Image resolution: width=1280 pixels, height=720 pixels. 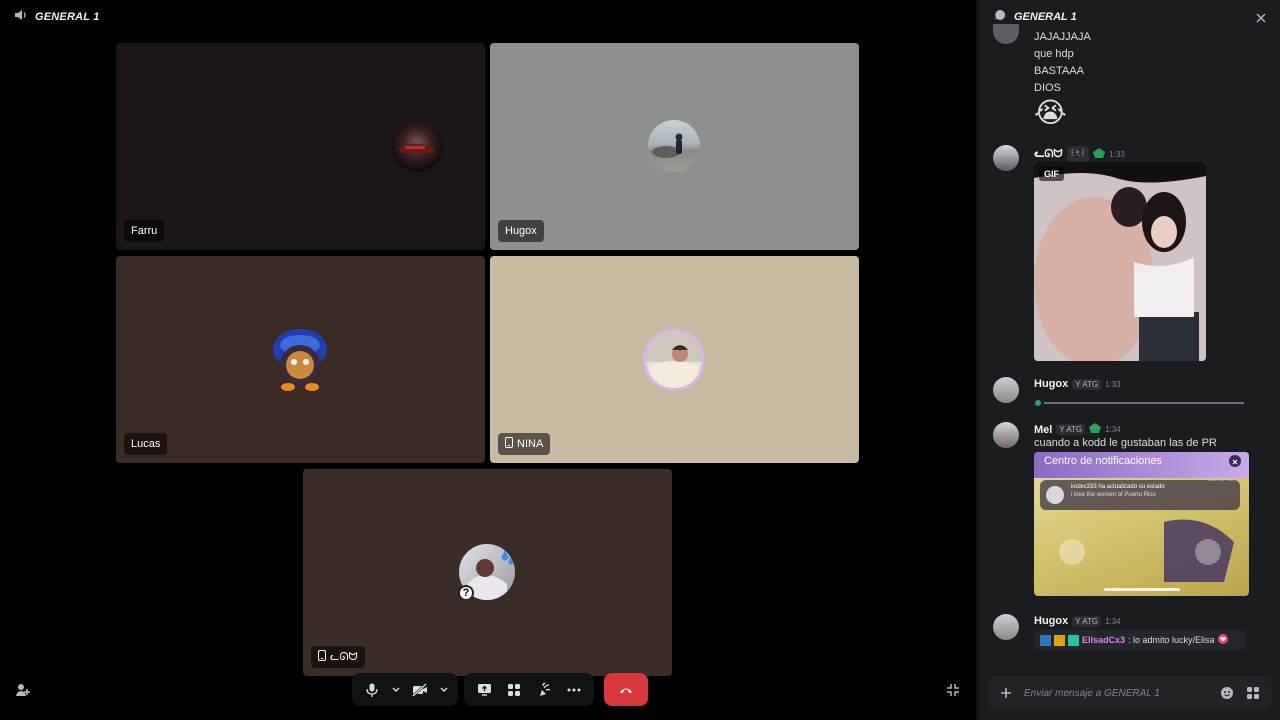 I want to click on message-line: DIOS, so click(x=1047, y=88).